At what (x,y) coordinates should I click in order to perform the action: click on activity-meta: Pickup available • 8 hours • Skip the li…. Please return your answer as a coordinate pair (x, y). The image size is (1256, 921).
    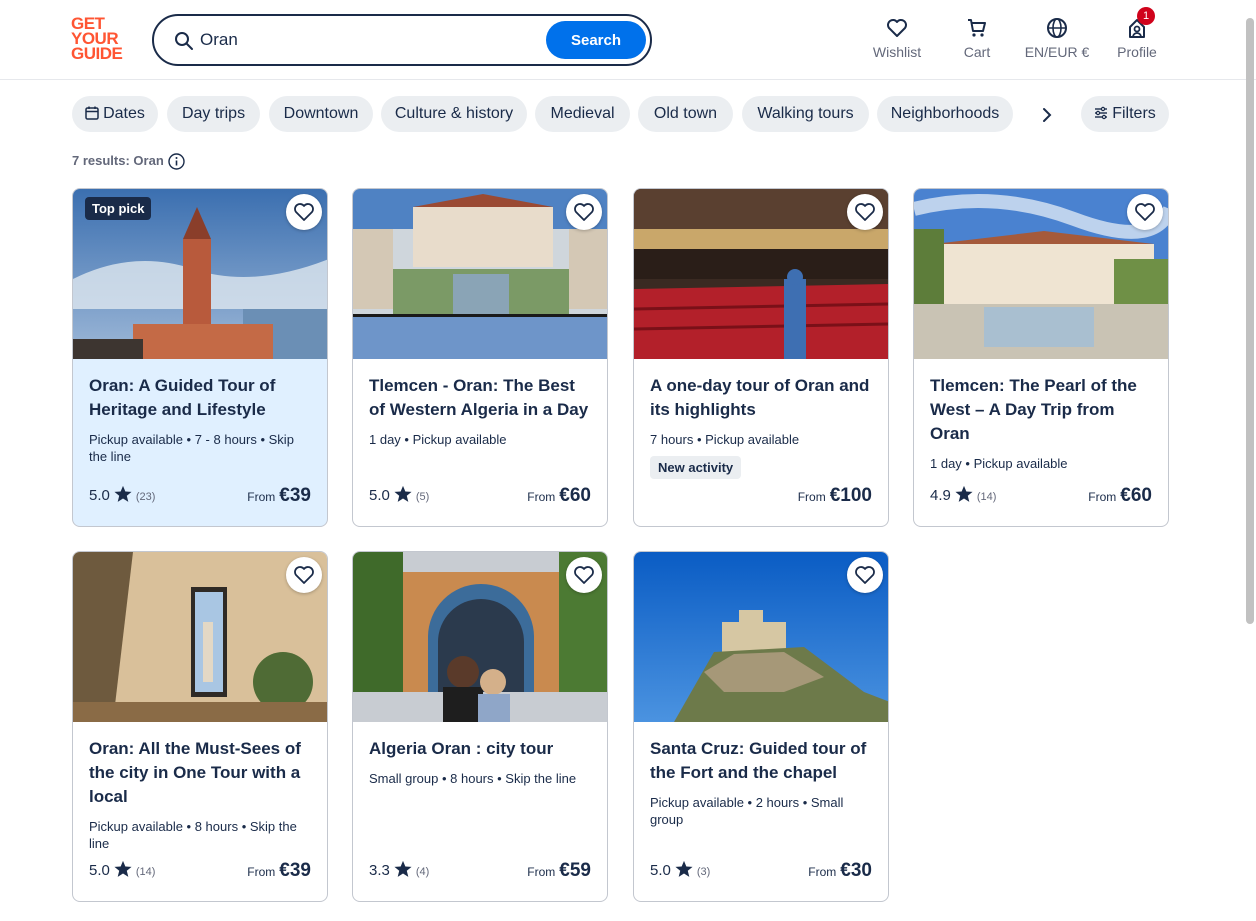
    Looking at the image, I should click on (193, 835).